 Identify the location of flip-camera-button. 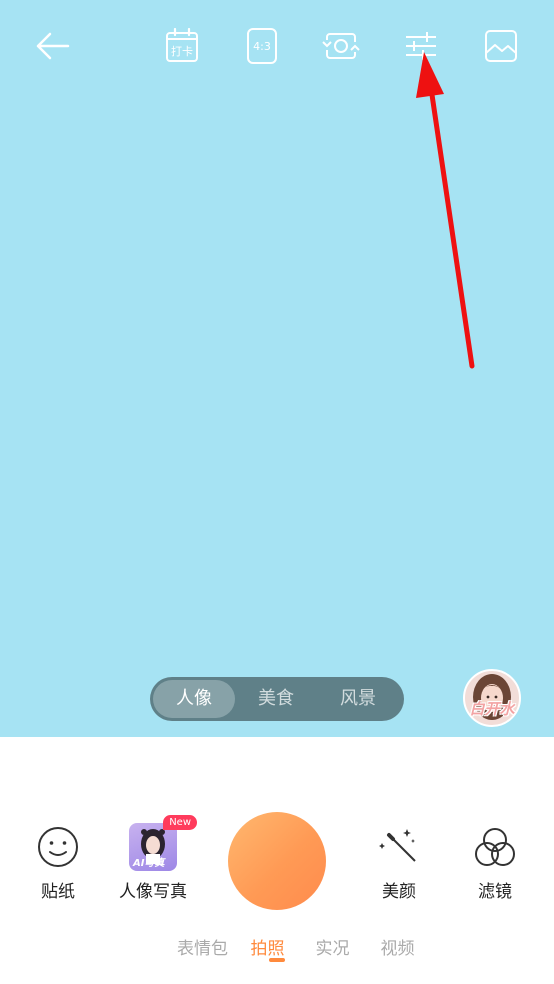
(341, 46).